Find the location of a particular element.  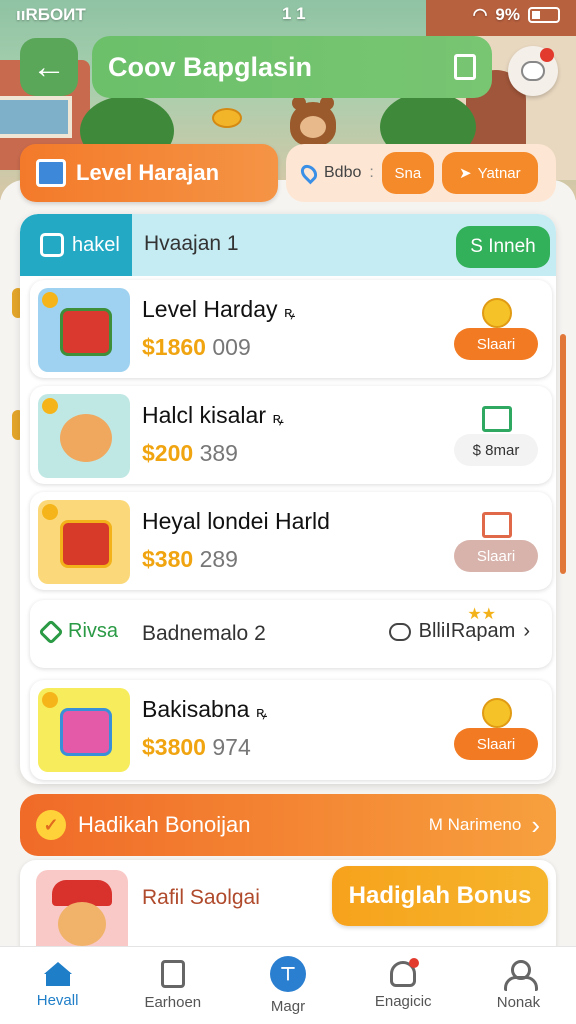

item-action: $ 8mar is located at coordinates (496, 436).